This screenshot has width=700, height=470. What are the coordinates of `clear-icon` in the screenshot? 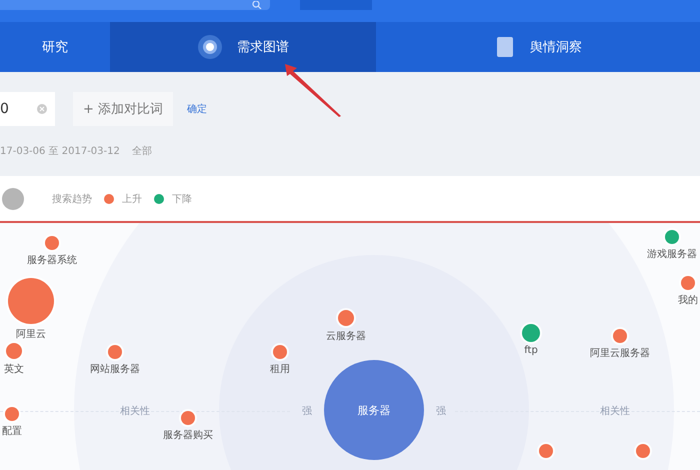 It's located at (42, 109).